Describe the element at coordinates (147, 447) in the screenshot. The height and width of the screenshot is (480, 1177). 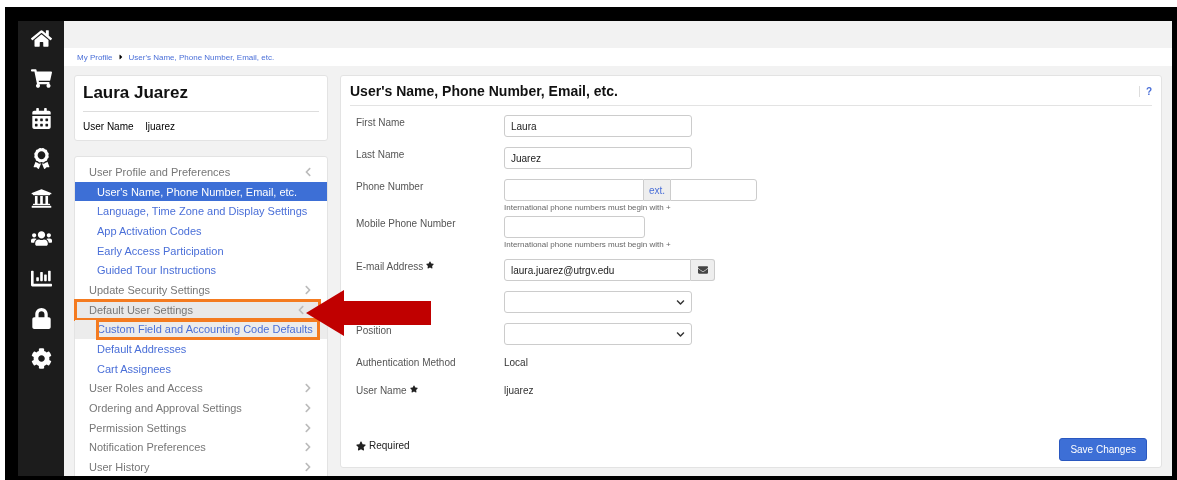
I see `menu-group-label: Notification Preferences` at that location.